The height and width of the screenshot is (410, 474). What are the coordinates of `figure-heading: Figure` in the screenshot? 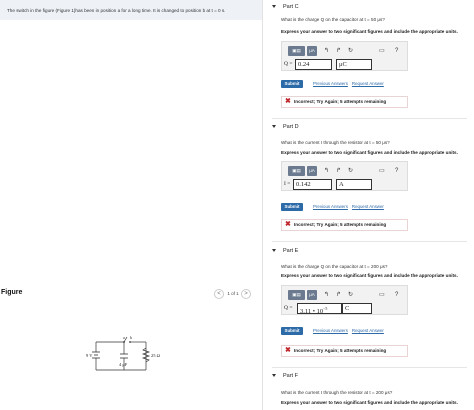 It's located at (12, 292).